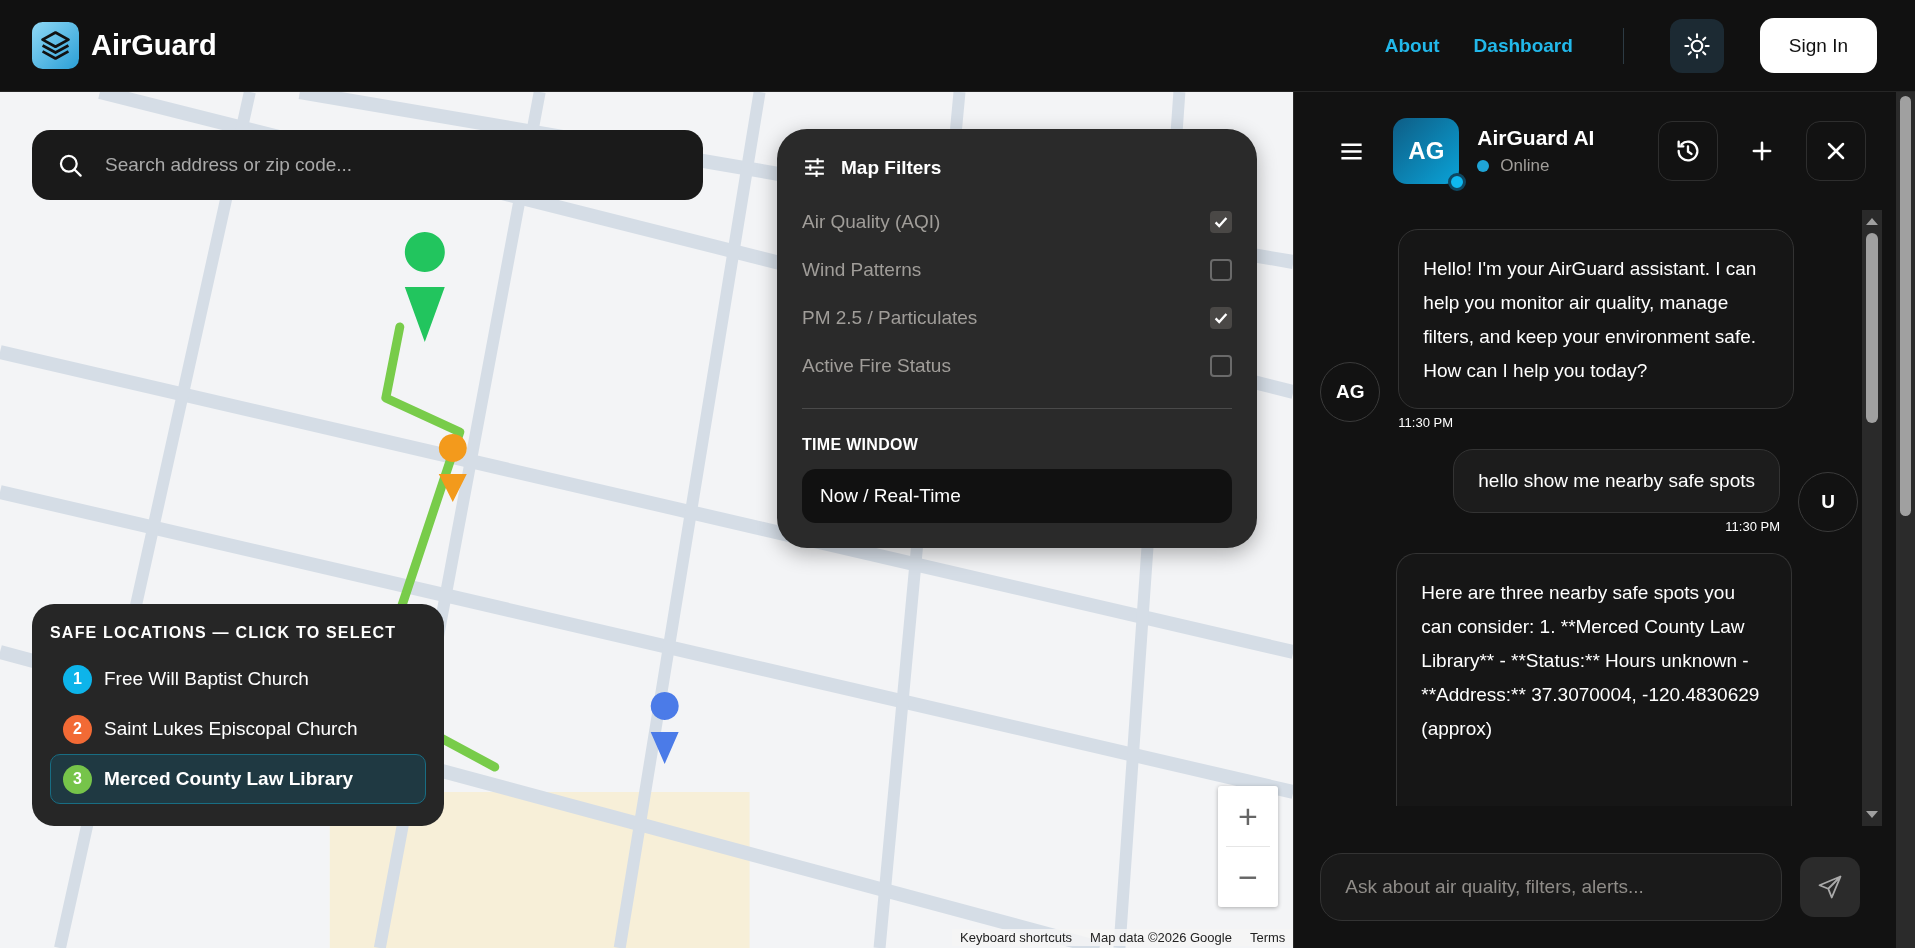 Image resolution: width=1915 pixels, height=948 pixels. Describe the element at coordinates (1836, 151) in the screenshot. I see `close-button` at that location.